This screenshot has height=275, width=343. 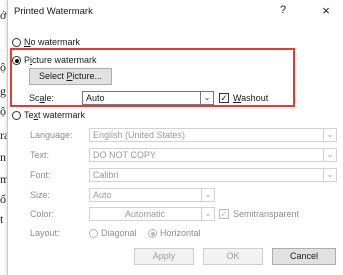 What do you see at coordinates (40, 195) in the screenshot?
I see `size-label: Size:` at bounding box center [40, 195].